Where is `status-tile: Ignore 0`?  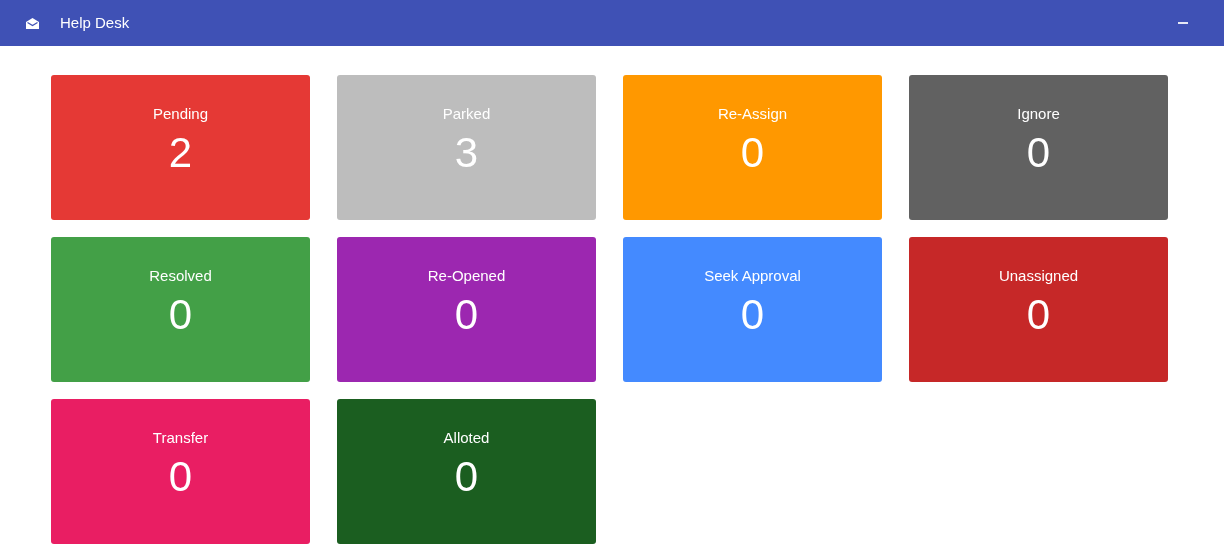
status-tile: Ignore 0 is located at coordinates (1038, 147).